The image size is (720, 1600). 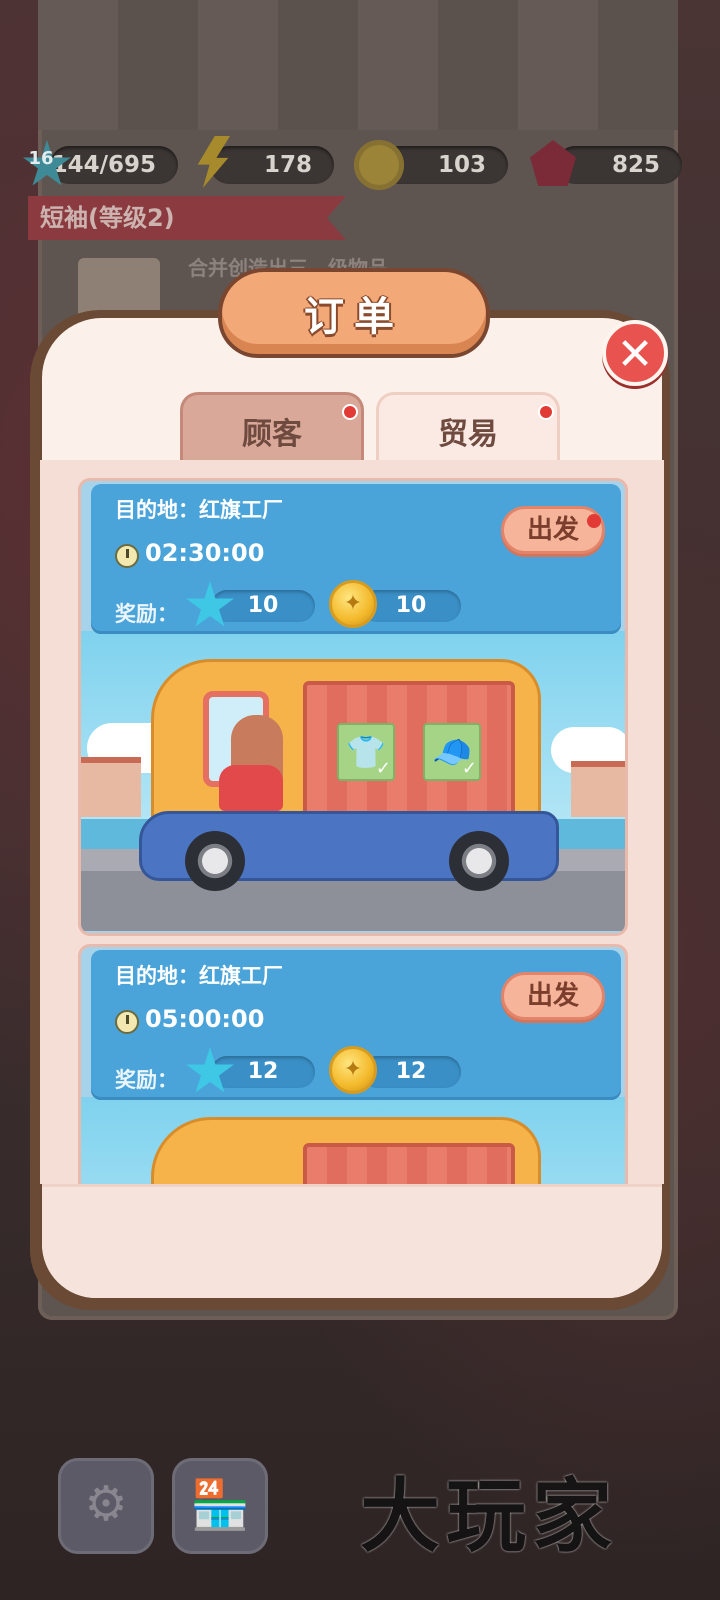 I want to click on tab-customers: 顾客, so click(x=272, y=428).